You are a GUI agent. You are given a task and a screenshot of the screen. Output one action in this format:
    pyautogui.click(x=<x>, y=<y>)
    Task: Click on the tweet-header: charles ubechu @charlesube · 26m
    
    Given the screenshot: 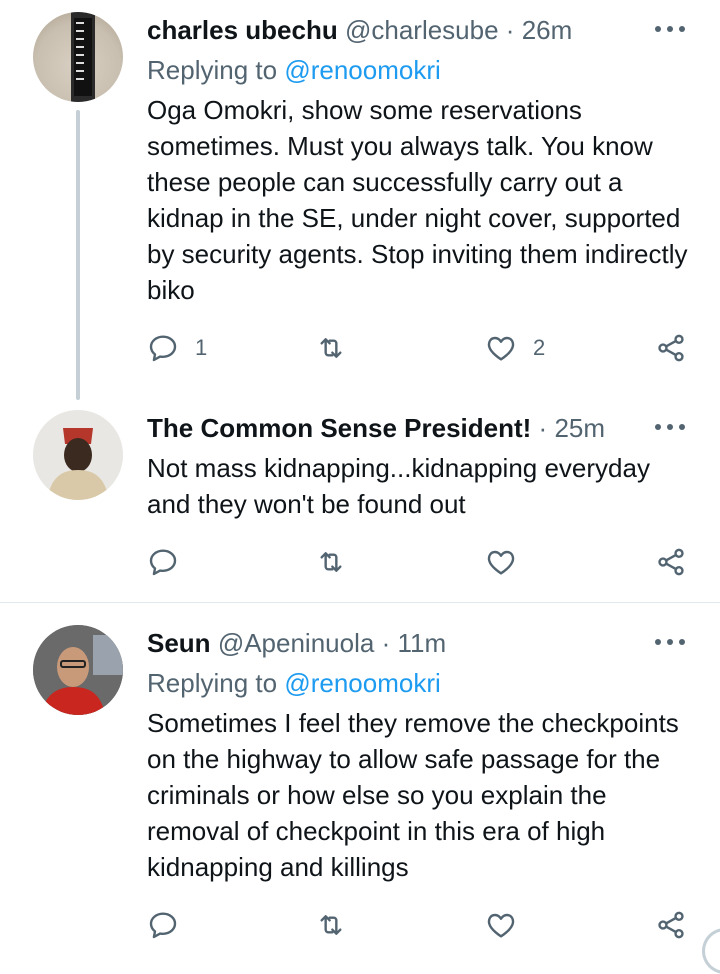 What is the action you would take?
    pyautogui.click(x=383, y=30)
    